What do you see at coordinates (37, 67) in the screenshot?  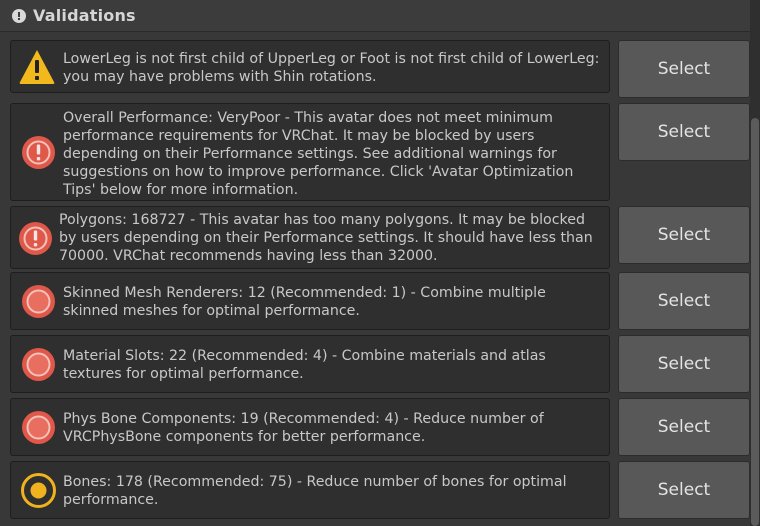 I see `warning-triangle-icon` at bounding box center [37, 67].